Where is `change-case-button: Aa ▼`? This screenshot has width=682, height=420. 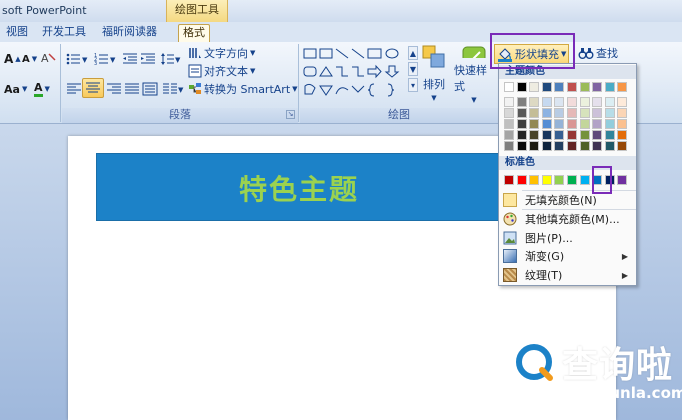
change-case-button: Aa ▼ is located at coordinates (15, 89).